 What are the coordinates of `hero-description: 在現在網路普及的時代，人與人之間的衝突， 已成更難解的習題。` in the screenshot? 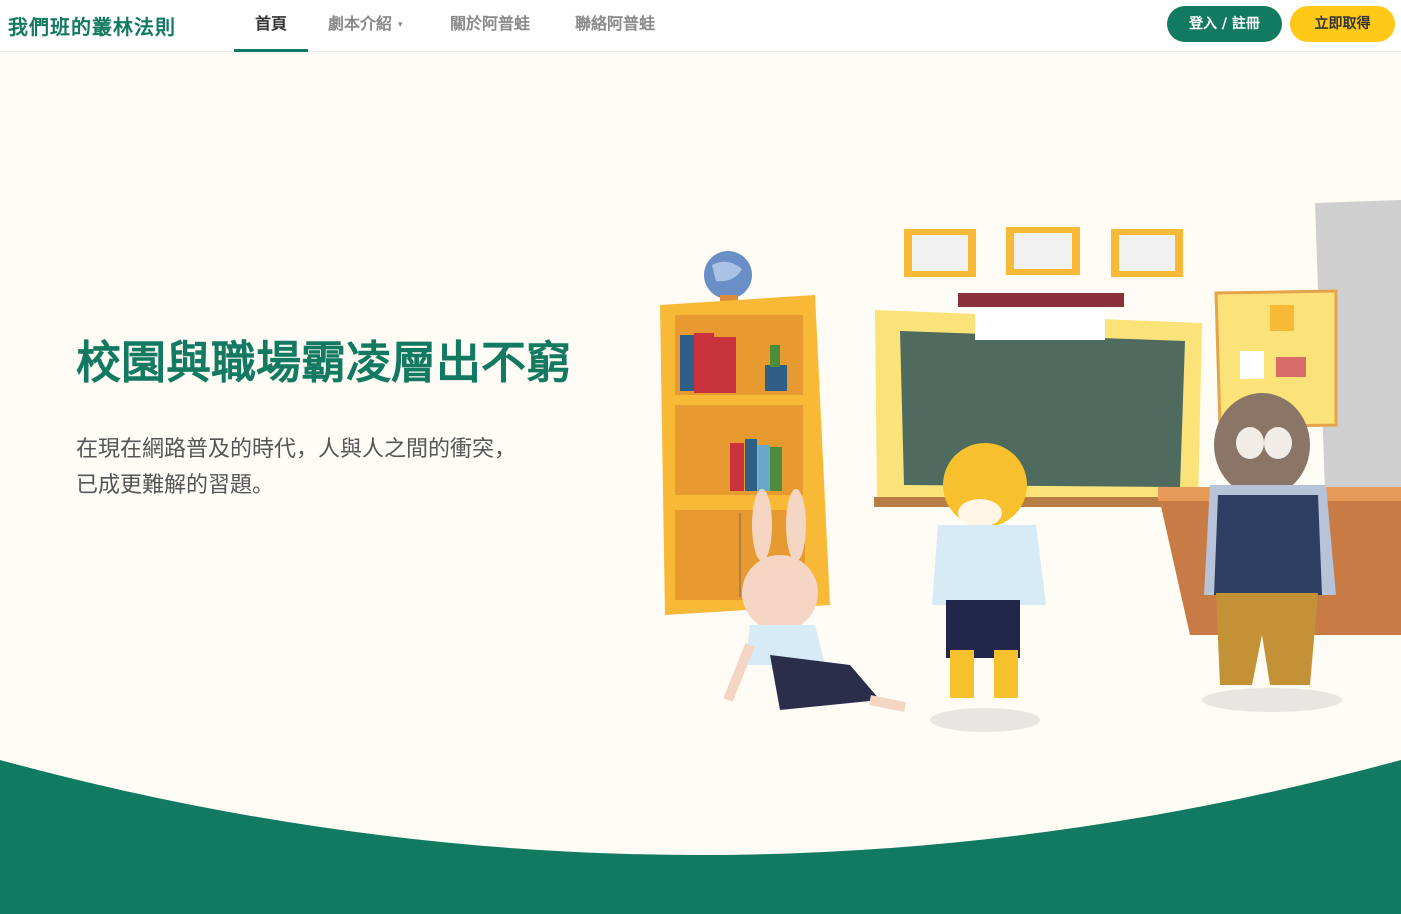 It's located at (296, 468).